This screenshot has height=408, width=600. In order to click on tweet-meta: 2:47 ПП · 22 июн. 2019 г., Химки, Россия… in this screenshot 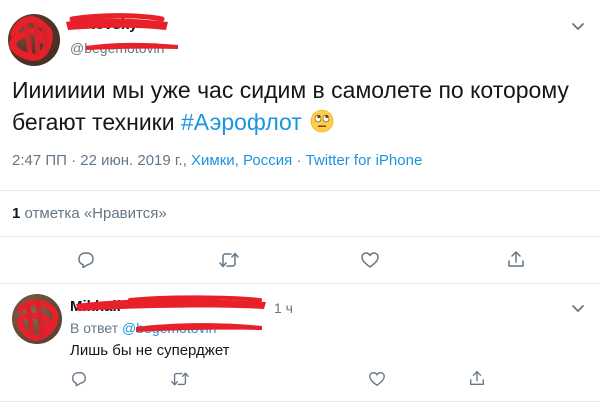, I will do `click(217, 160)`.